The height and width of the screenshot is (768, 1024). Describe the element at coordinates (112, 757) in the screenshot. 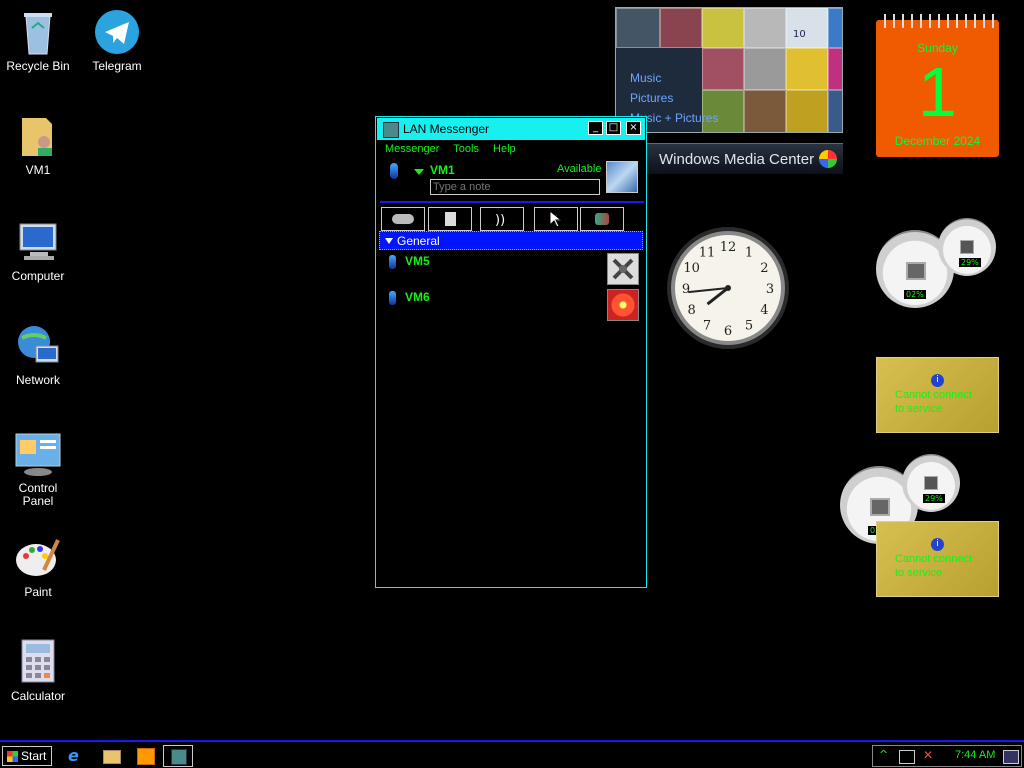

I see `file-explorer-icon` at that location.